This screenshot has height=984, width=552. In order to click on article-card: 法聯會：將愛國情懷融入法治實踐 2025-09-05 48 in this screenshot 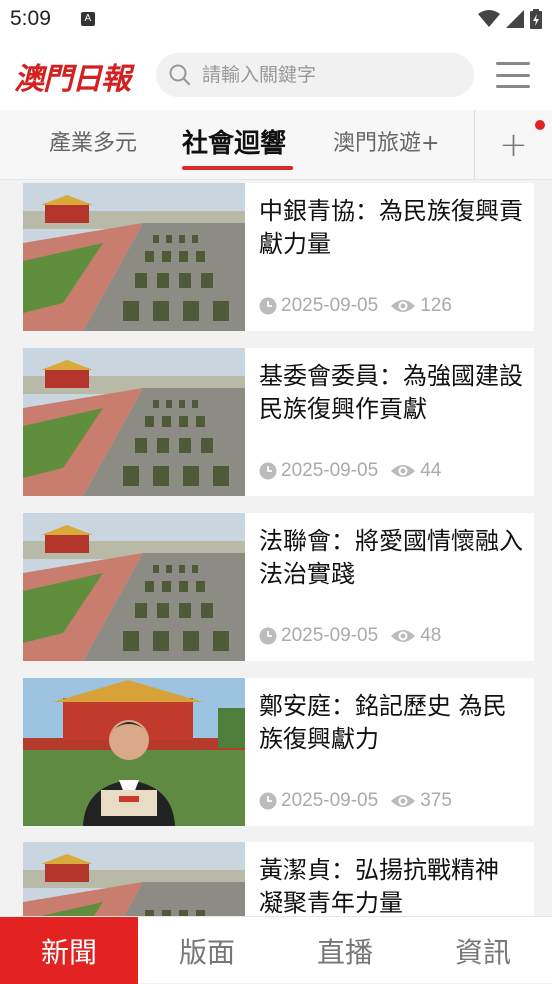, I will do `click(278, 587)`.